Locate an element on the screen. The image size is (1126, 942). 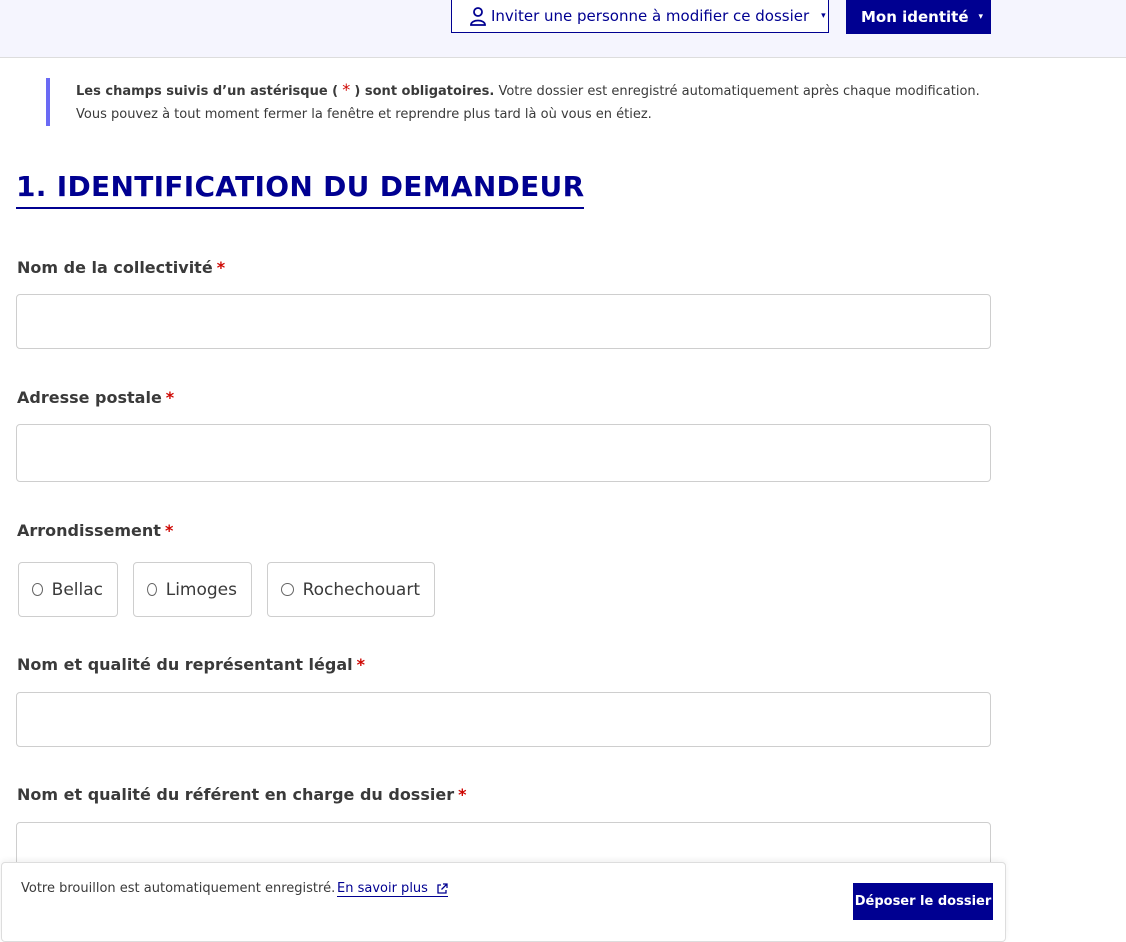
representant-label-text: Nom et qualité du représentant légal is located at coordinates (185, 664).